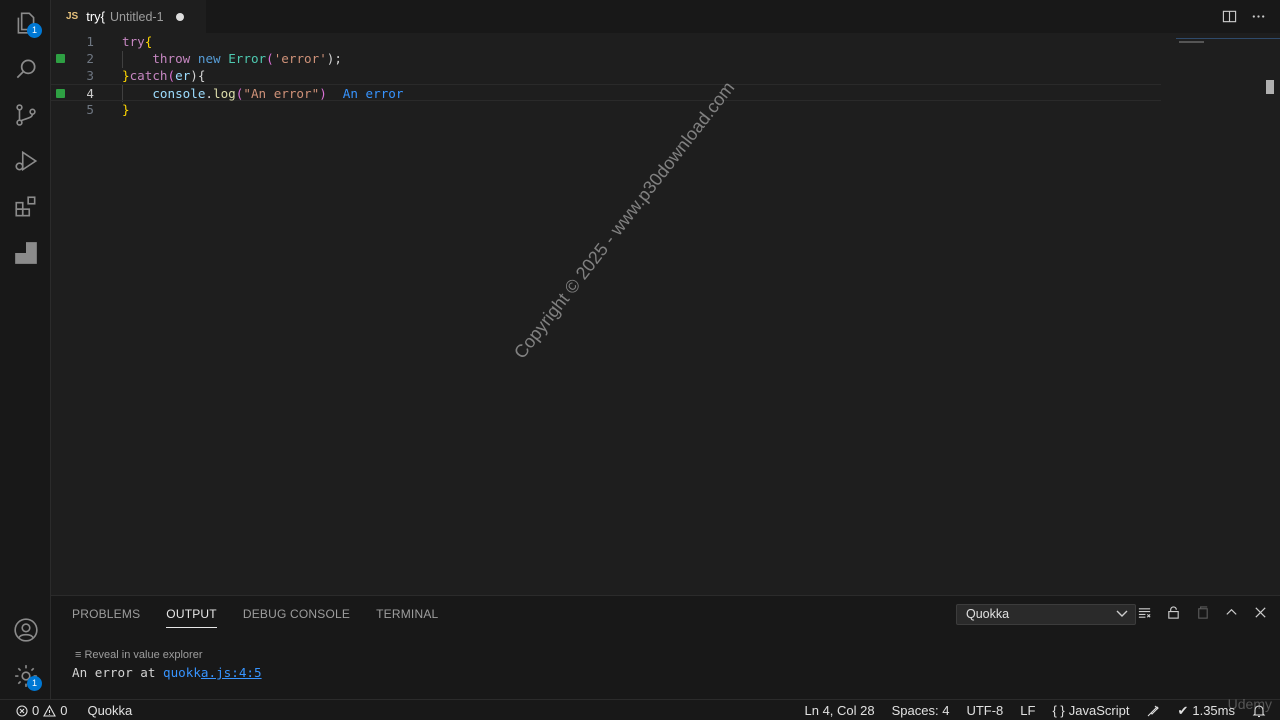  Describe the element at coordinates (139, 655) in the screenshot. I see `reveal-in-value-explorer-link: ≡ Reveal in value explorer` at that location.